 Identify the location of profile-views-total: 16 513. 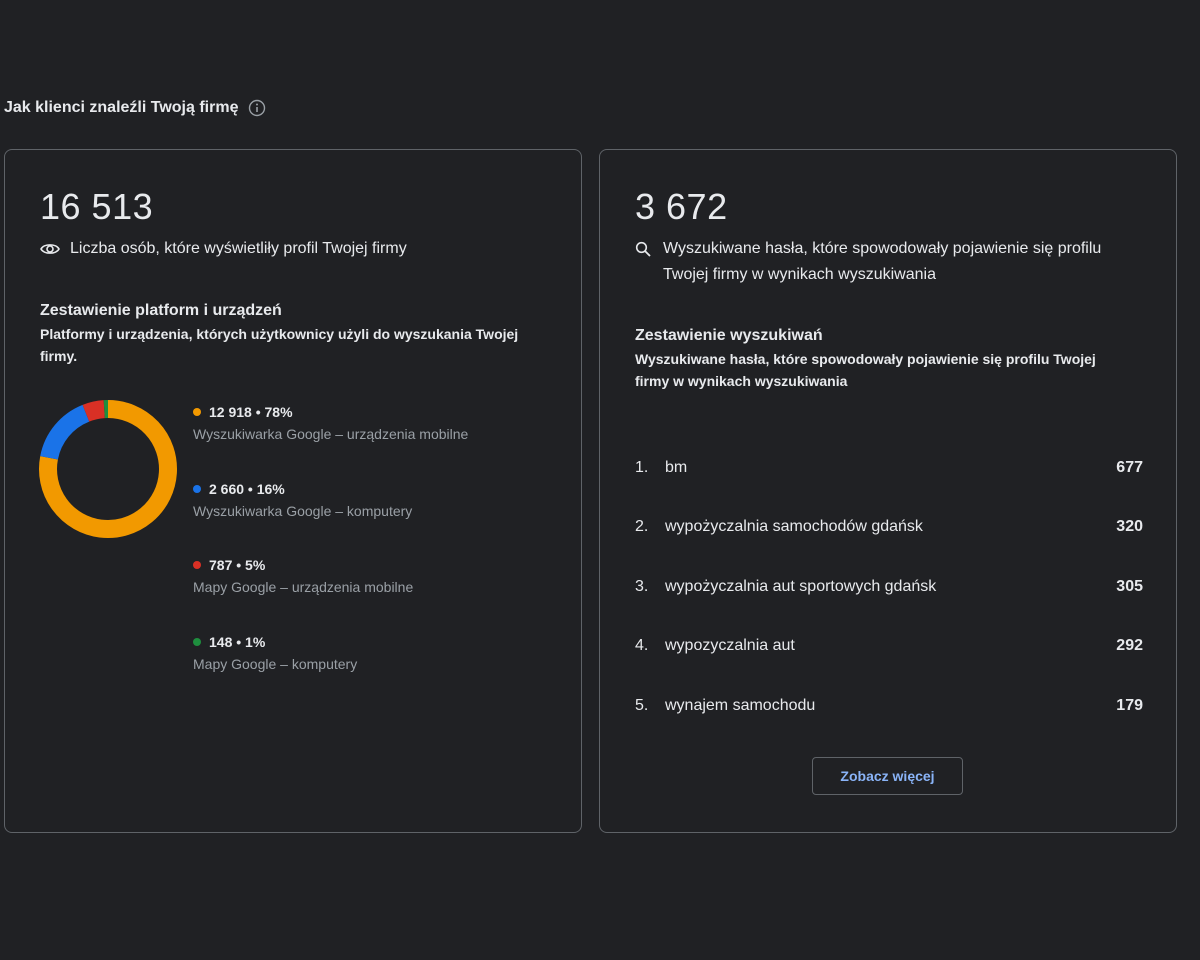
(97, 206).